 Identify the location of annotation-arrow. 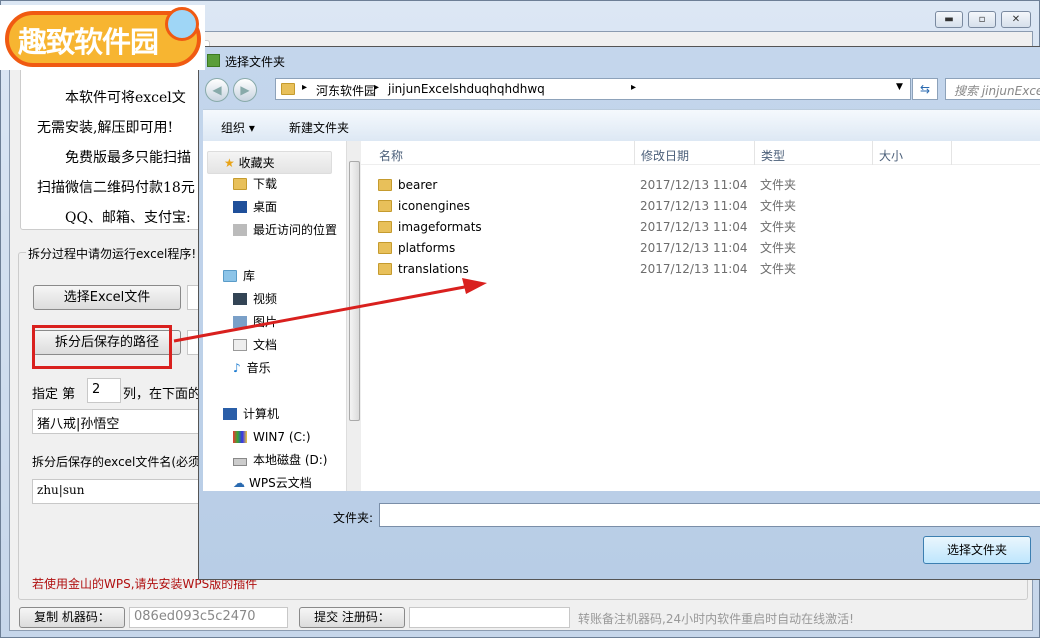
(330, 310).